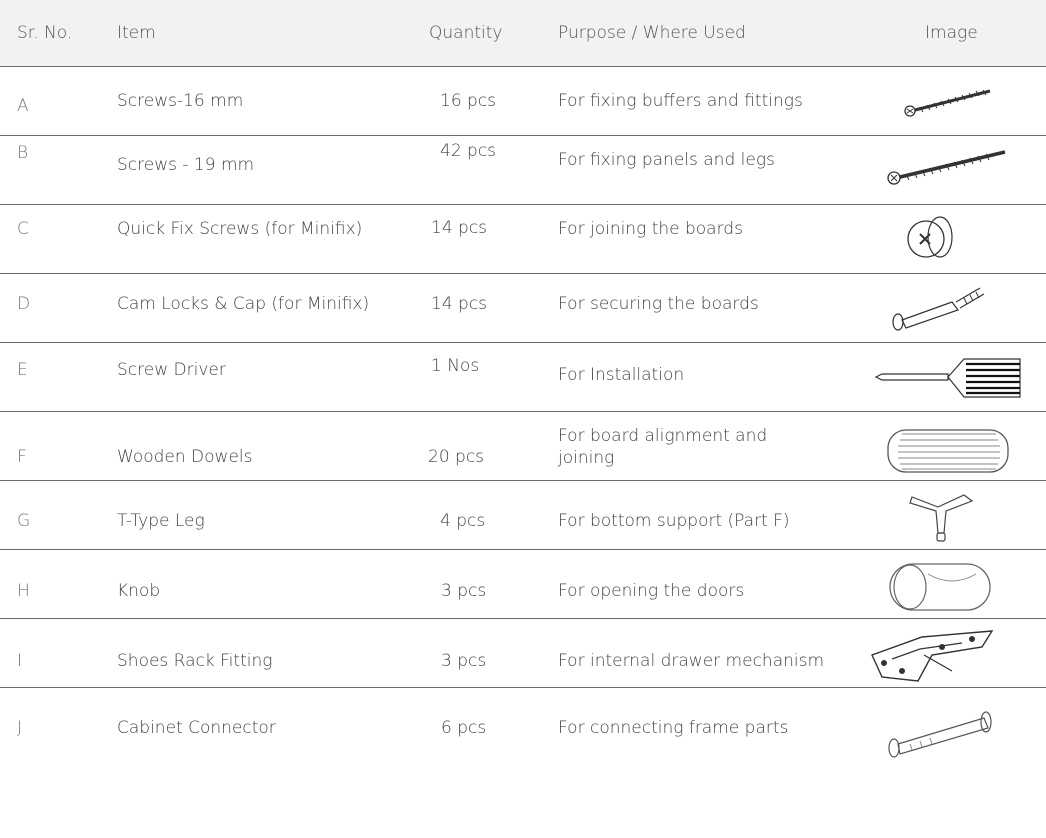  What do you see at coordinates (464, 728) in the screenshot?
I see `row-quantity: 6 pcs` at bounding box center [464, 728].